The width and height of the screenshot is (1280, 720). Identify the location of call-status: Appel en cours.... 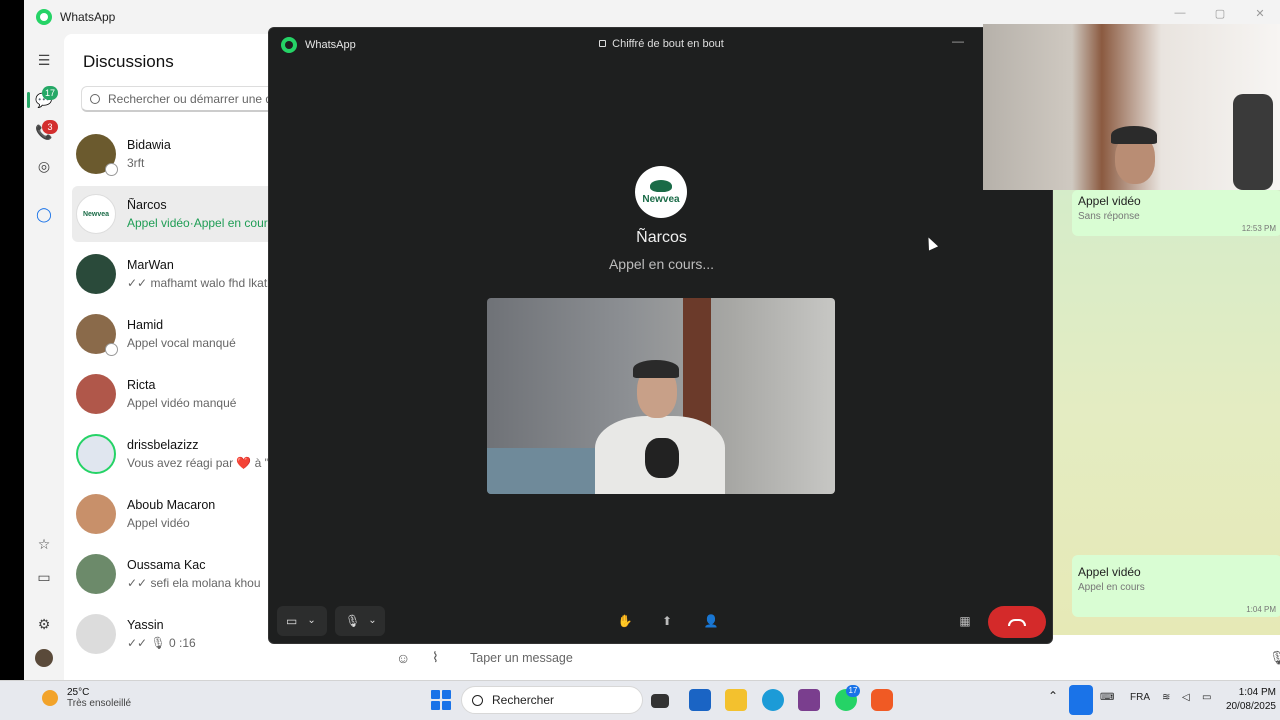
(661, 264).